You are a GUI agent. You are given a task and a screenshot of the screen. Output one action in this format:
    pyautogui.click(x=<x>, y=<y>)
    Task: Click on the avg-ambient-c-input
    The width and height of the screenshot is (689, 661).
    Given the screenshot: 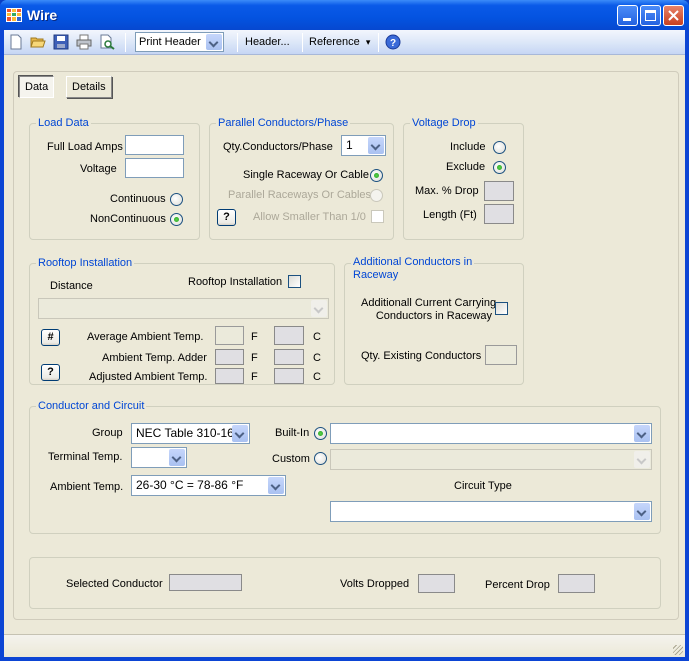 What is the action you would take?
    pyautogui.click(x=289, y=335)
    